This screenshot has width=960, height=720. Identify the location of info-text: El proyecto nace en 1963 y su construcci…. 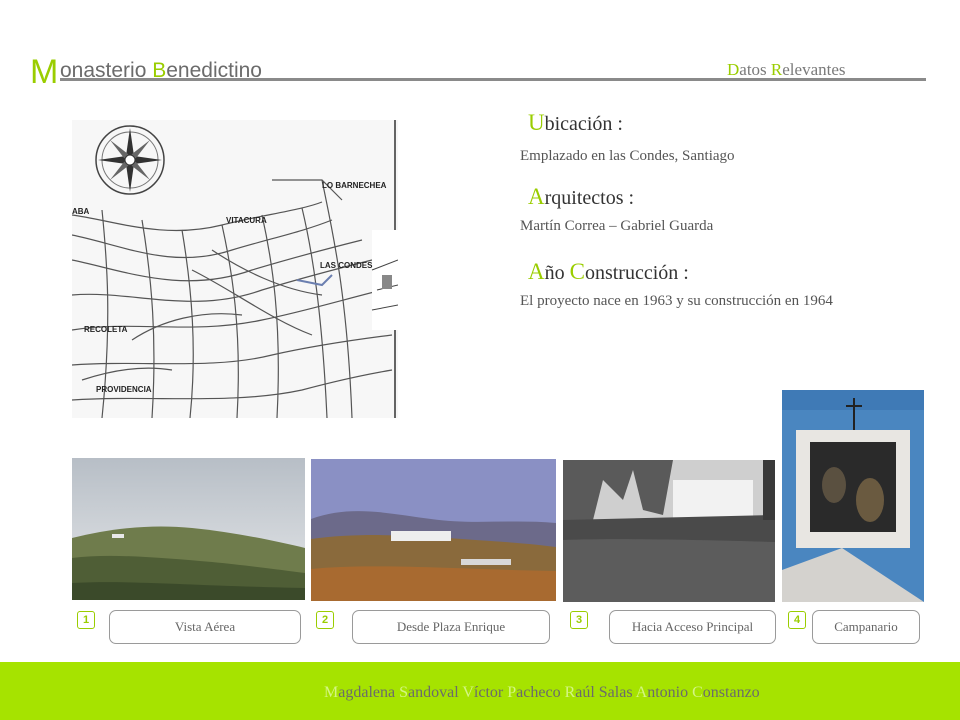
(676, 301).